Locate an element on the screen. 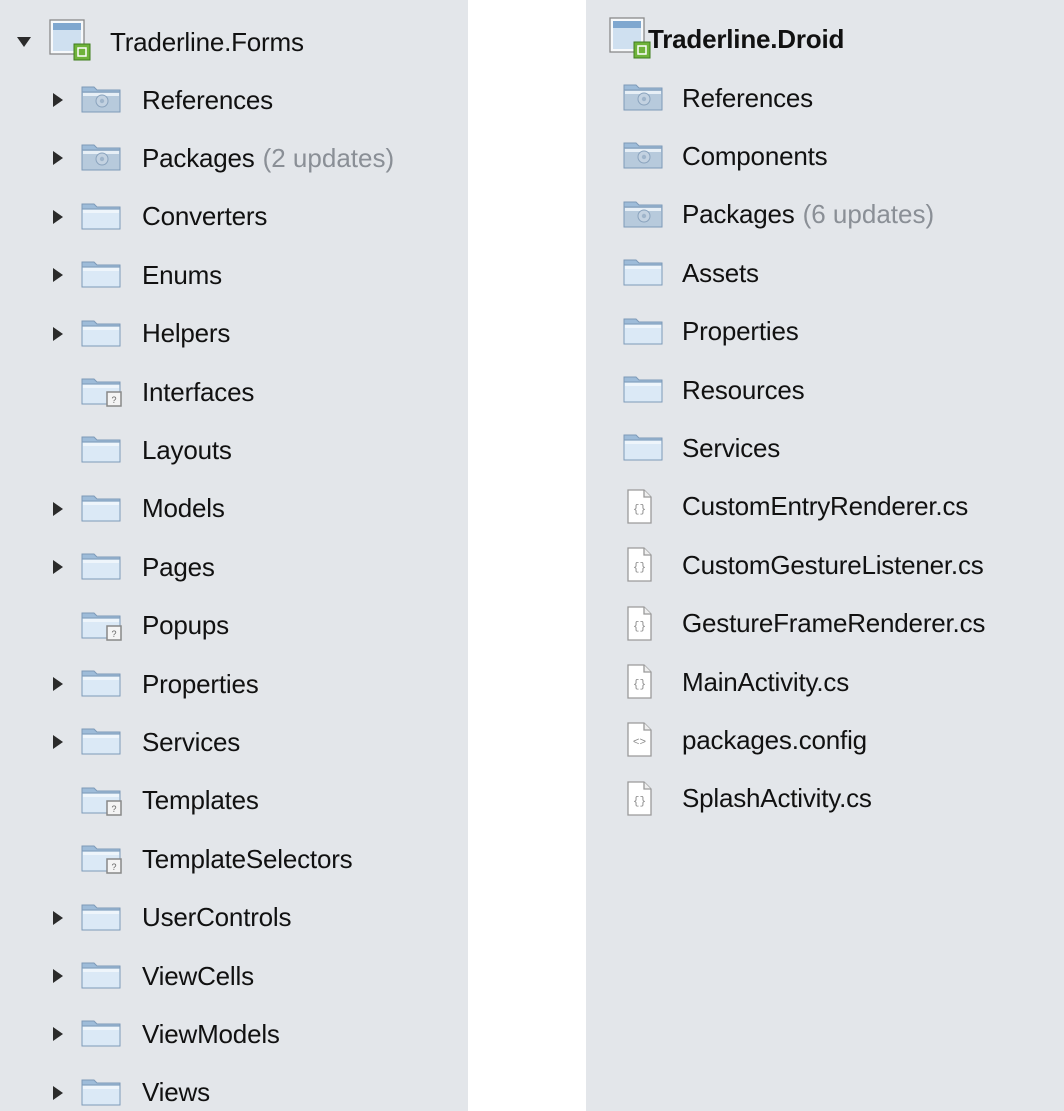 The height and width of the screenshot is (1111, 1064). tree-item-label: Enums is located at coordinates (182, 274).